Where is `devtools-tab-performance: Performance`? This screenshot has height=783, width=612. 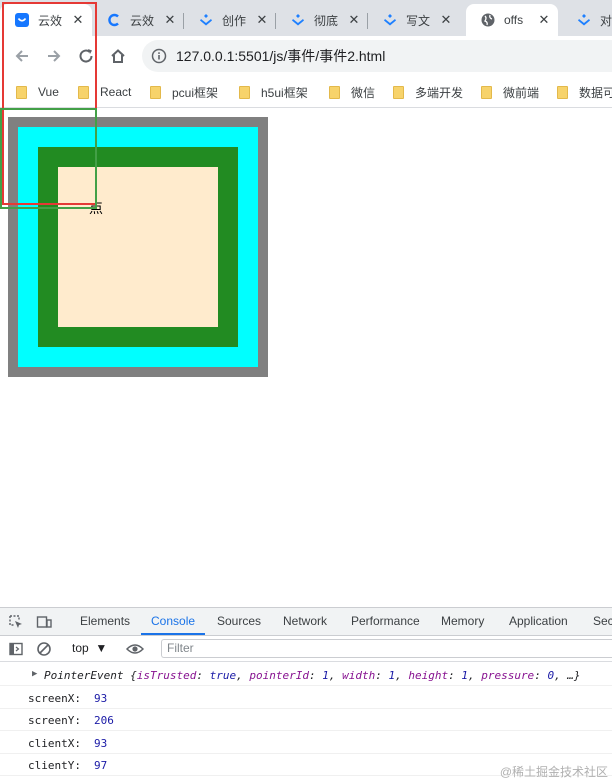
devtools-tab-performance: Performance is located at coordinates (385, 621).